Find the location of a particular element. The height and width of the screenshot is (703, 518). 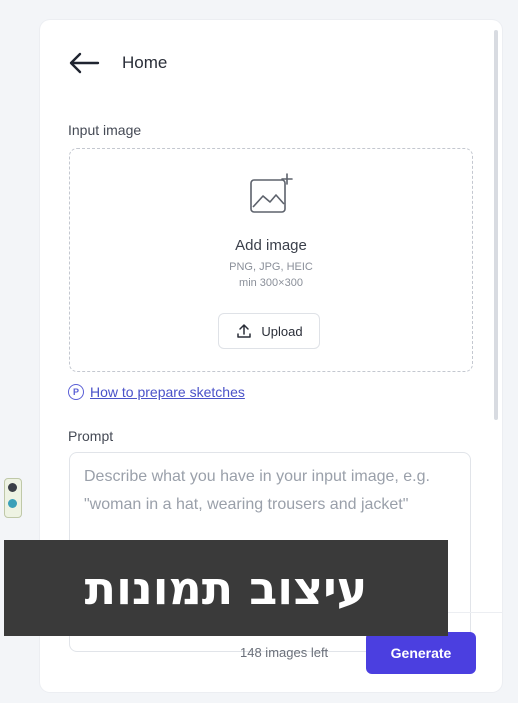

help-link-label: How to prepare sketches is located at coordinates (167, 392).